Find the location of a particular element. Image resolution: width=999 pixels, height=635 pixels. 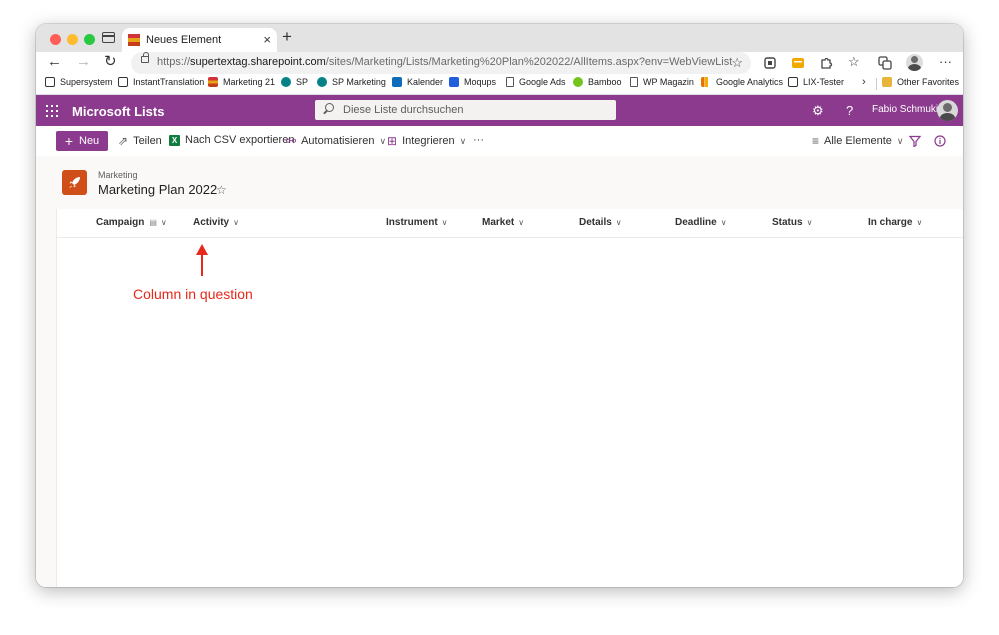

tab-actions-icon is located at coordinates (108, 37).